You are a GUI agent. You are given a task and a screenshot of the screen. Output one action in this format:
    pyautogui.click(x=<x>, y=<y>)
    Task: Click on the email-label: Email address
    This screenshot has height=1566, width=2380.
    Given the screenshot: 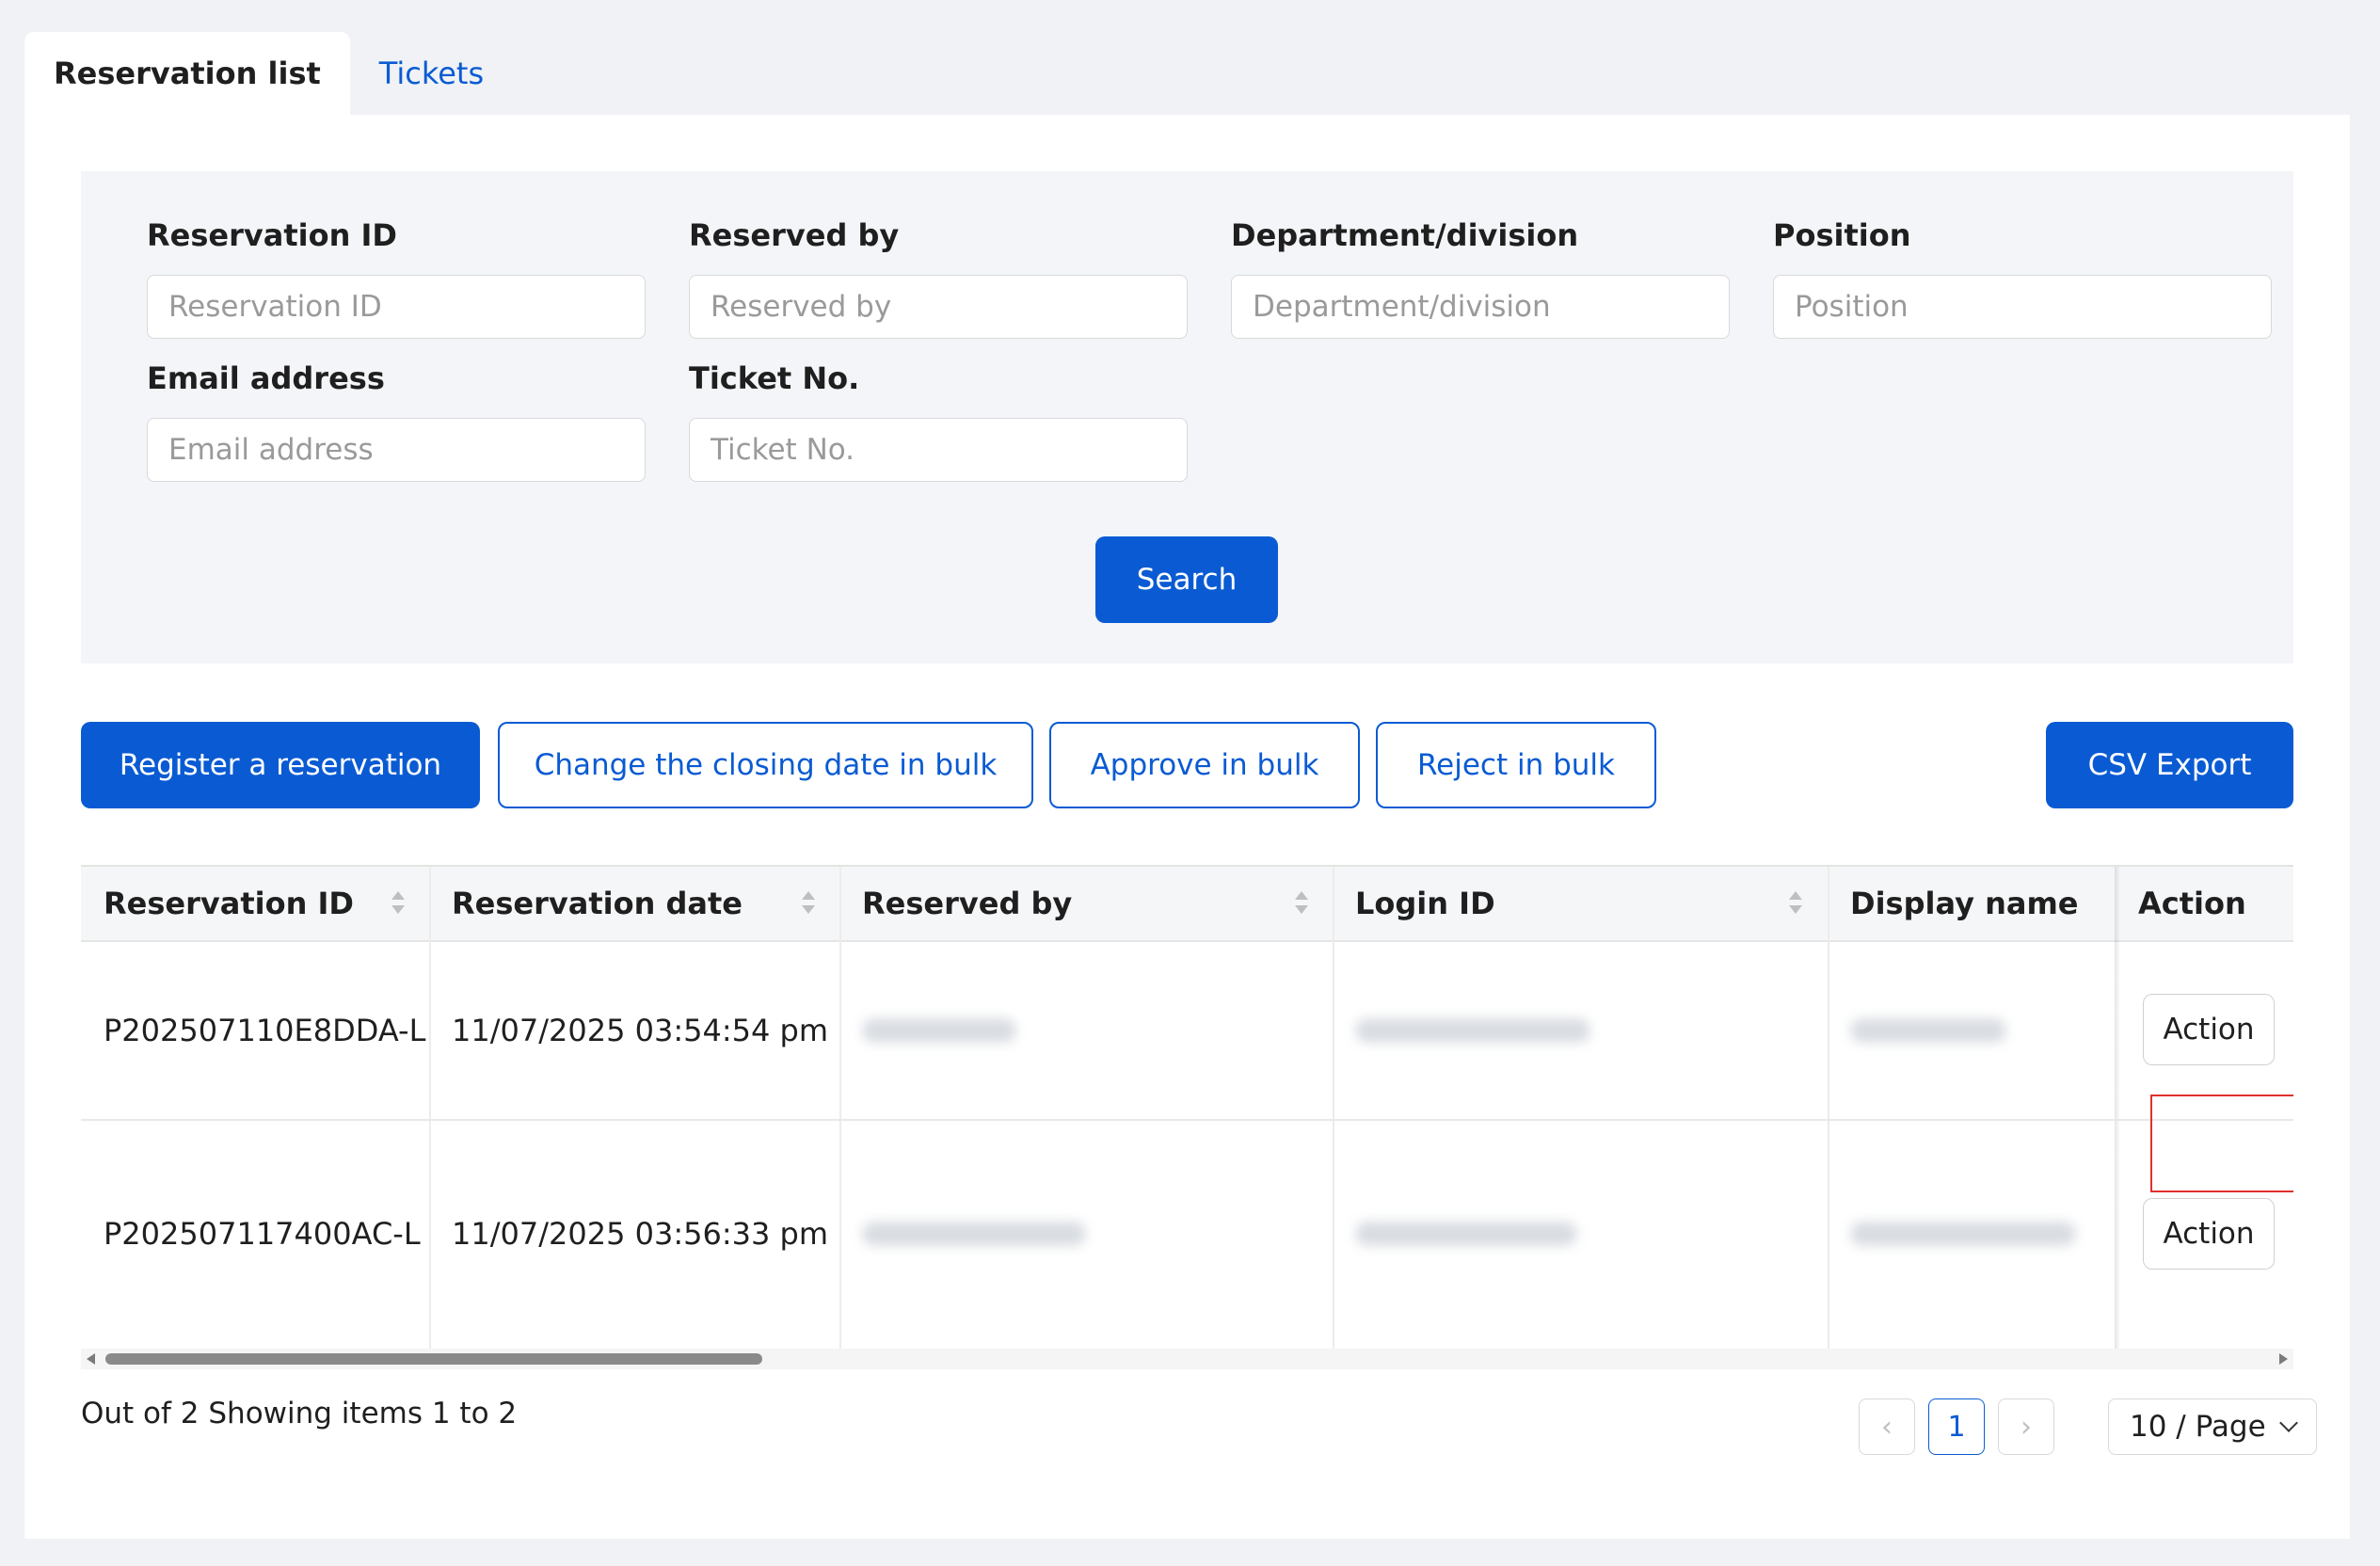 What is the action you would take?
    pyautogui.click(x=266, y=378)
    